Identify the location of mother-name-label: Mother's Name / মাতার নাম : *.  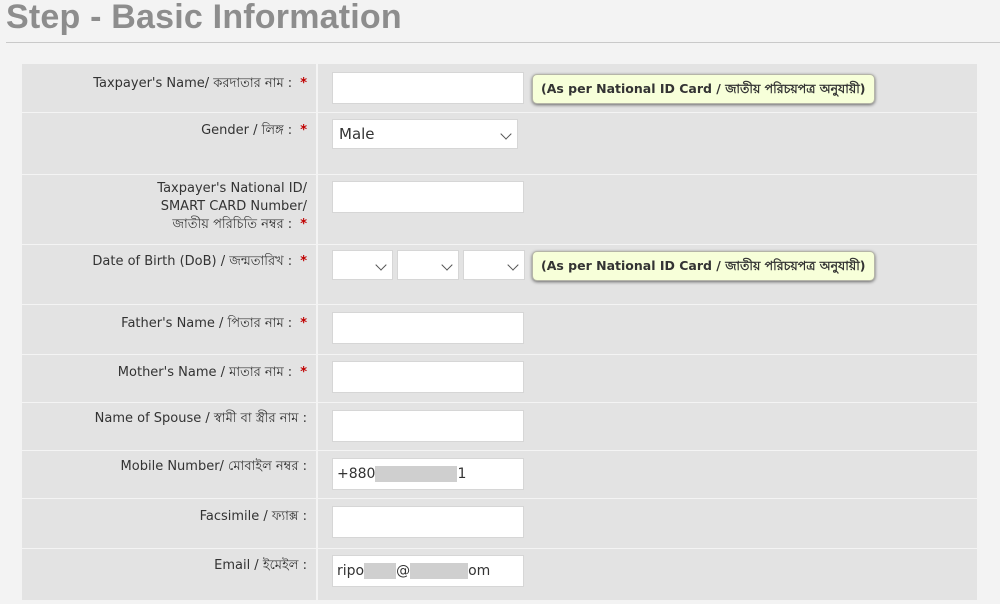
(212, 372).